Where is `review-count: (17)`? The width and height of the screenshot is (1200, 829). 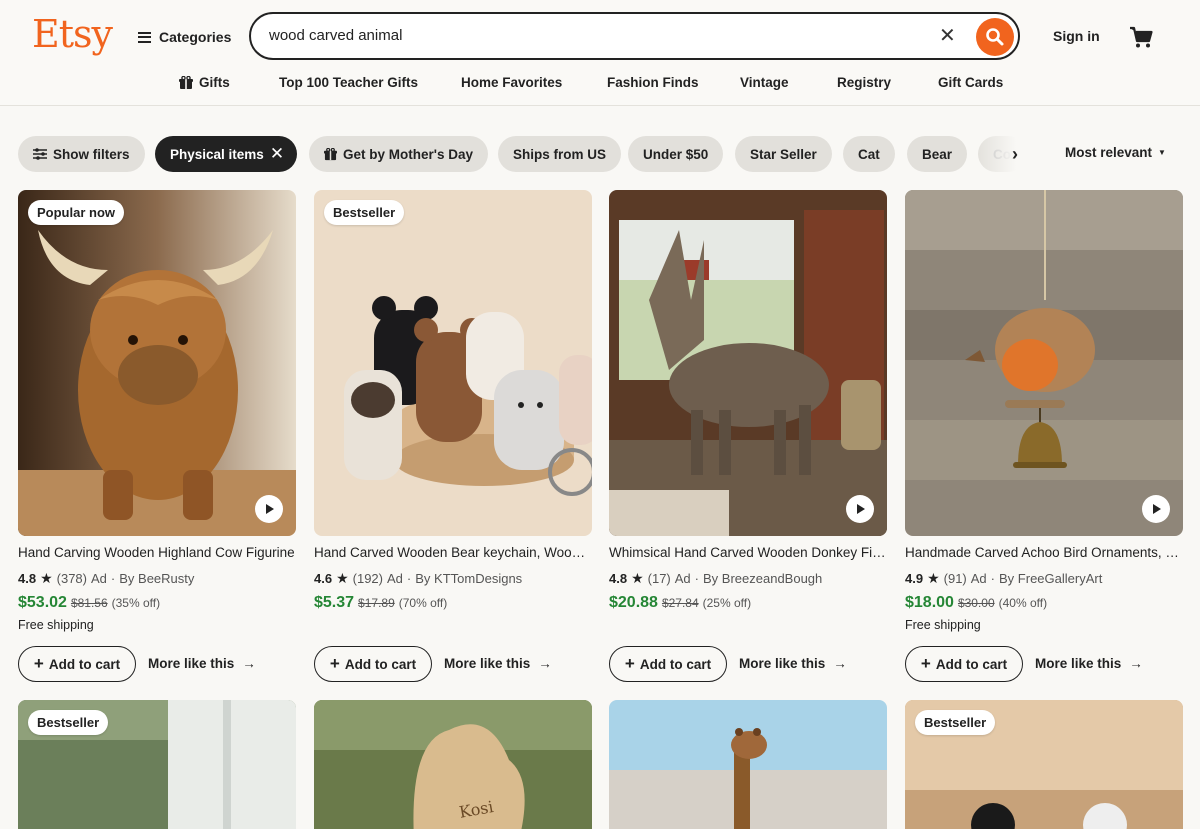
review-count: (17) is located at coordinates (659, 578).